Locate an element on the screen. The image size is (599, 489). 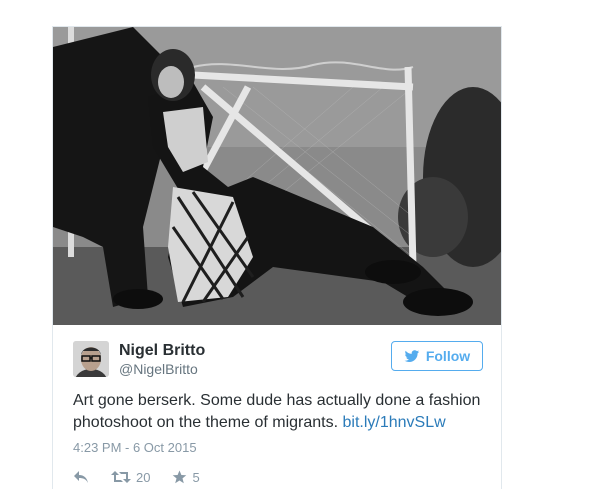
avatar-image is located at coordinates (91, 359).